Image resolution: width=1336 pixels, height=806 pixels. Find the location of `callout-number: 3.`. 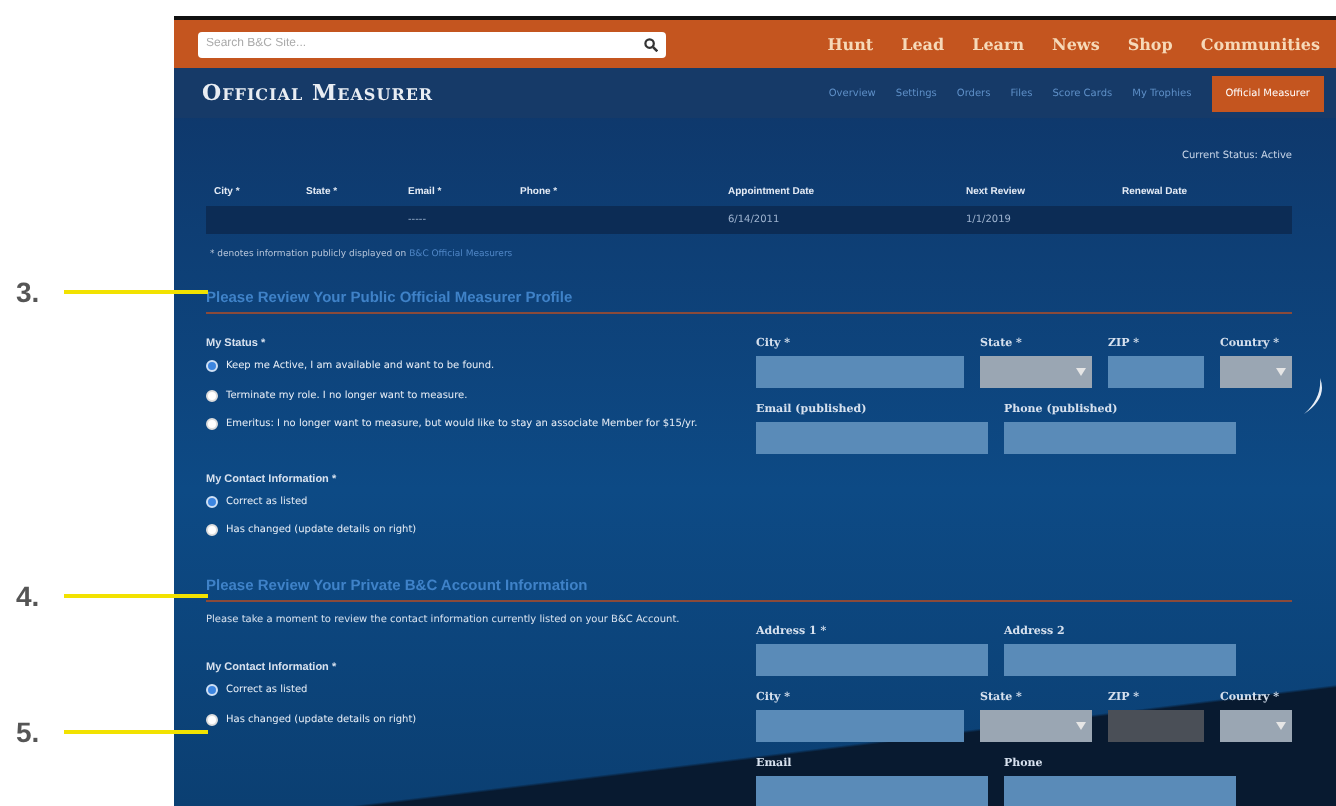

callout-number: 3. is located at coordinates (29, 292).